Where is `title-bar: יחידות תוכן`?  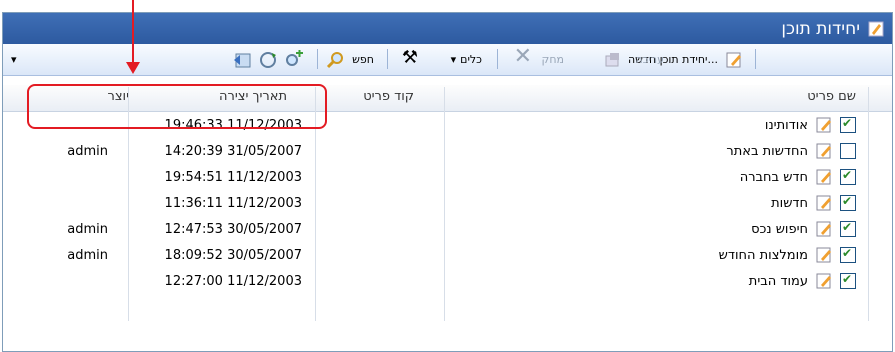
title-bar: יחידות תוכן is located at coordinates (447, 28).